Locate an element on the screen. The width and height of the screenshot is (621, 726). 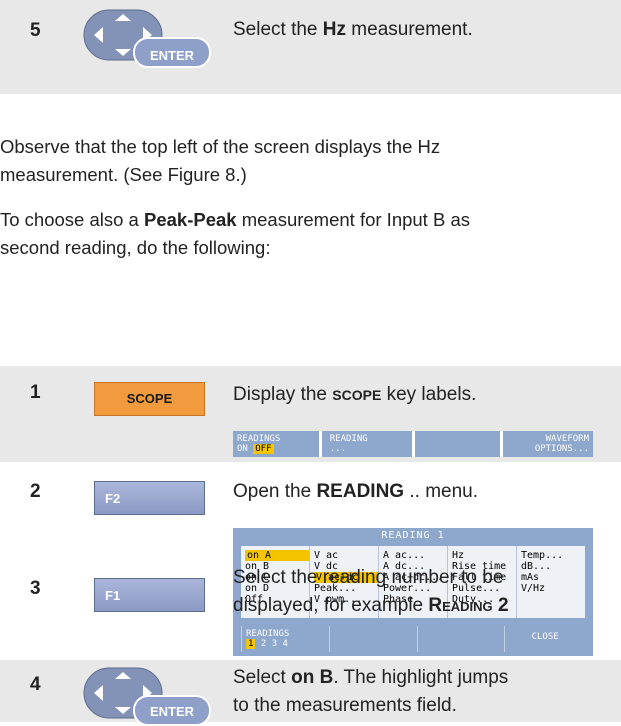
fkey-empty is located at coordinates (457, 444).